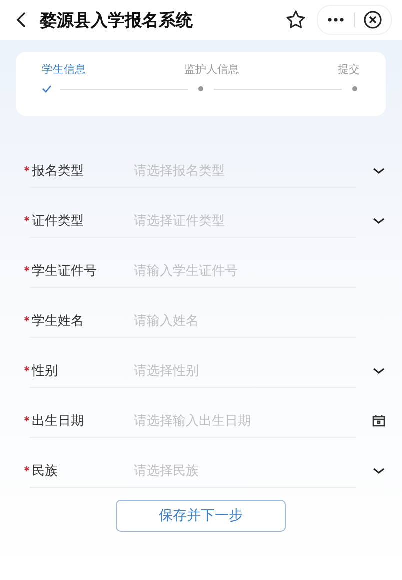 The image size is (402, 580). I want to click on select-field: 请选择报名类型, so click(253, 171).